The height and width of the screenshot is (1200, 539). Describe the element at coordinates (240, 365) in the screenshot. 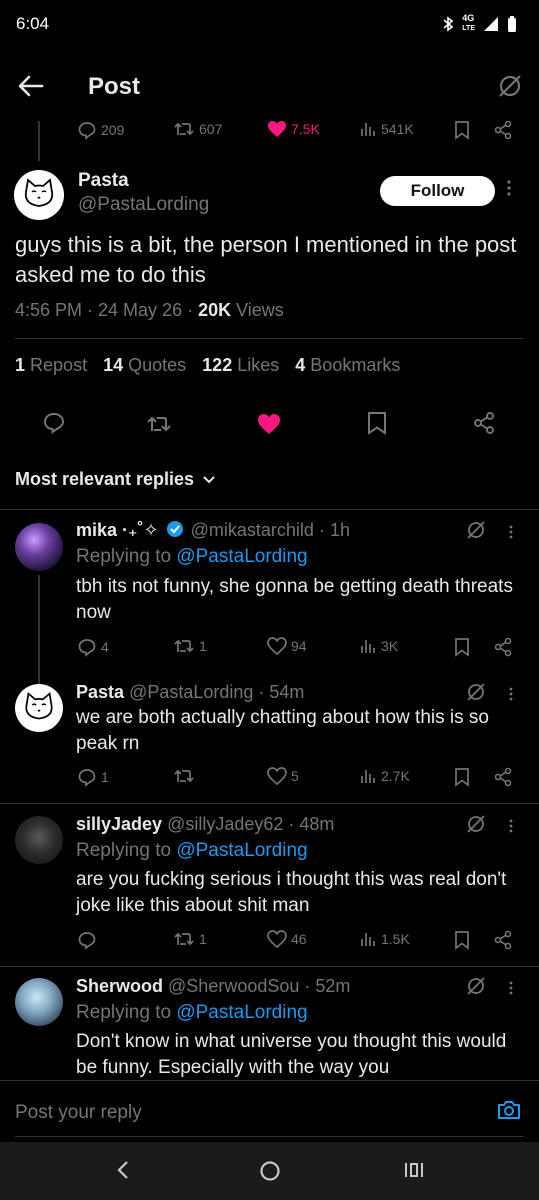

I see `likes-total: 122 Likes` at that location.